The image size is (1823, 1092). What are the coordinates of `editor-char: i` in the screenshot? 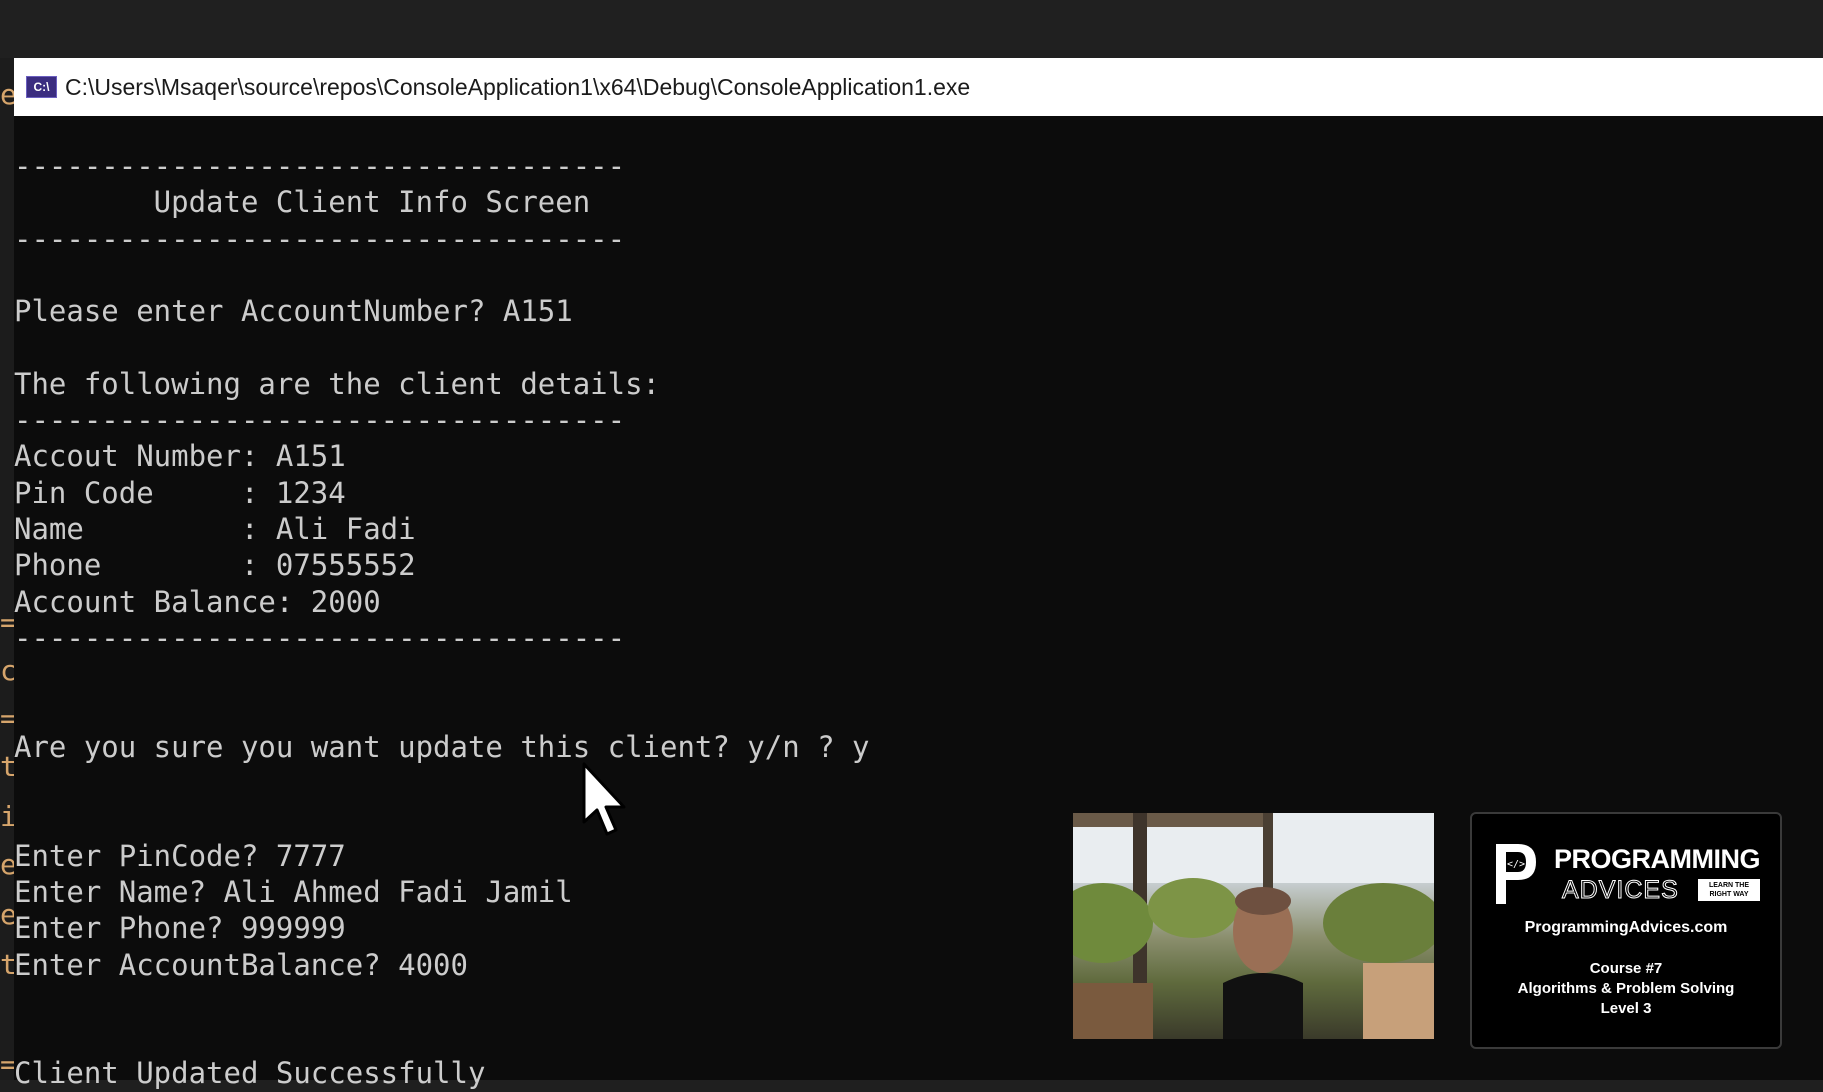 It's located at (7, 816).